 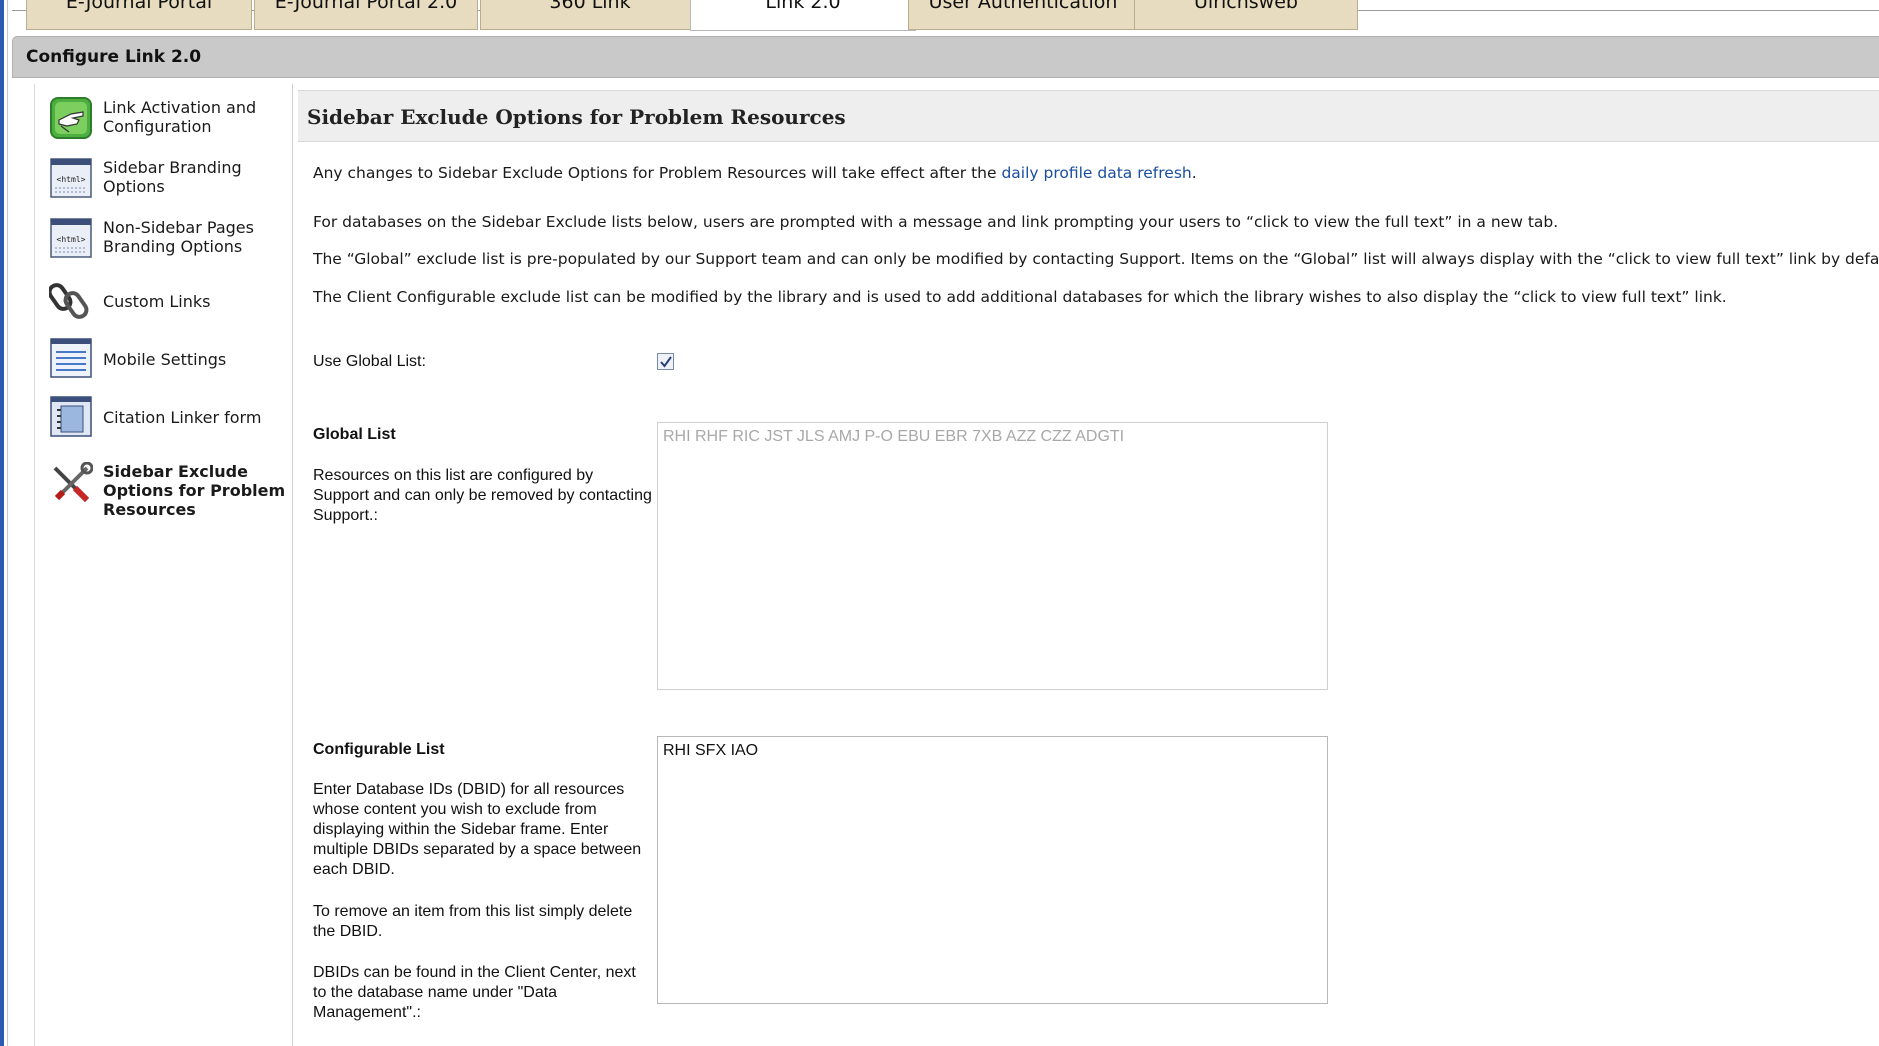 What do you see at coordinates (665, 361) in the screenshot?
I see `use-global-list-checkbox` at bounding box center [665, 361].